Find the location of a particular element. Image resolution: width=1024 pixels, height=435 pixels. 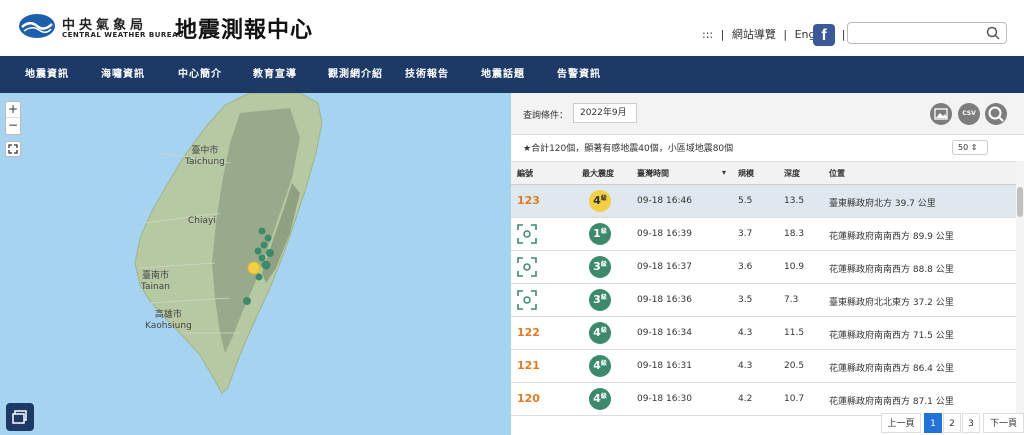

event-depth: 20.5 is located at coordinates (794, 366).